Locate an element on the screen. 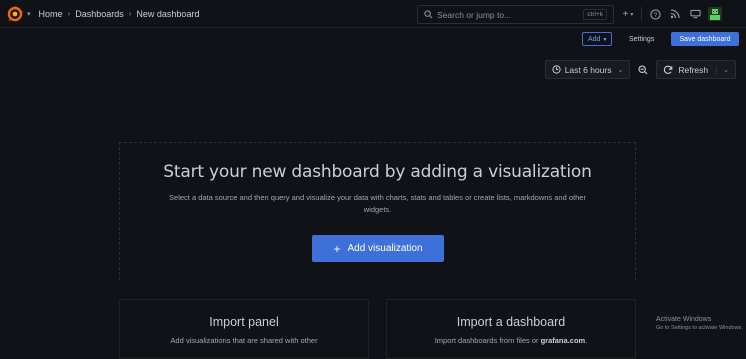  add-visualization-label: Add visualization is located at coordinates (385, 248).